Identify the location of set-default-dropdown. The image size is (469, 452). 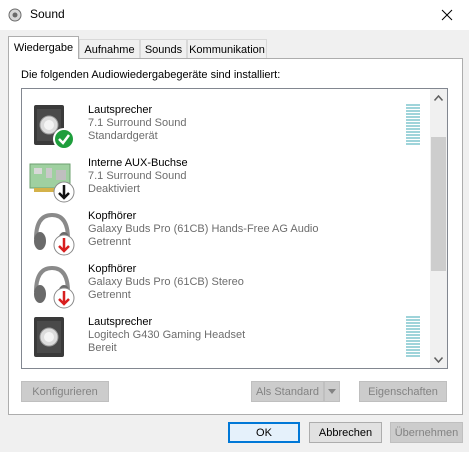
(332, 391).